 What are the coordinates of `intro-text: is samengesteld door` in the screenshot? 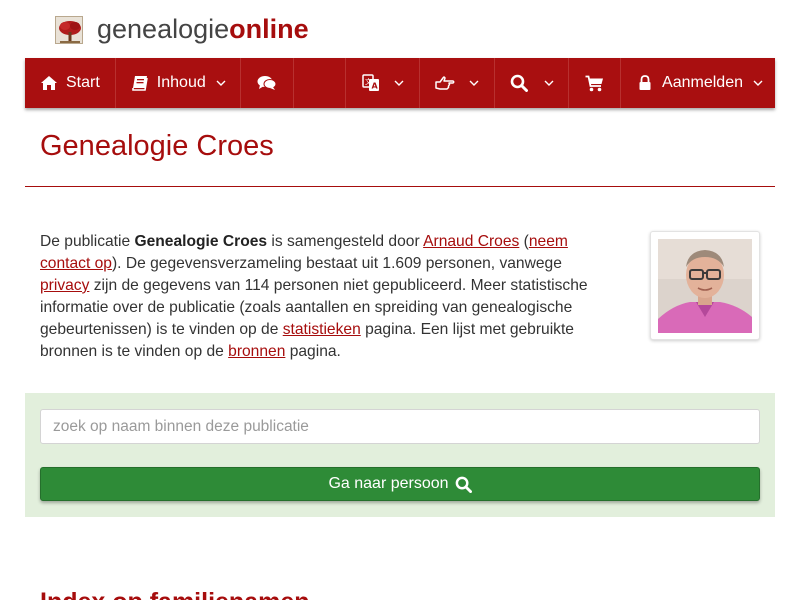 It's located at (345, 241).